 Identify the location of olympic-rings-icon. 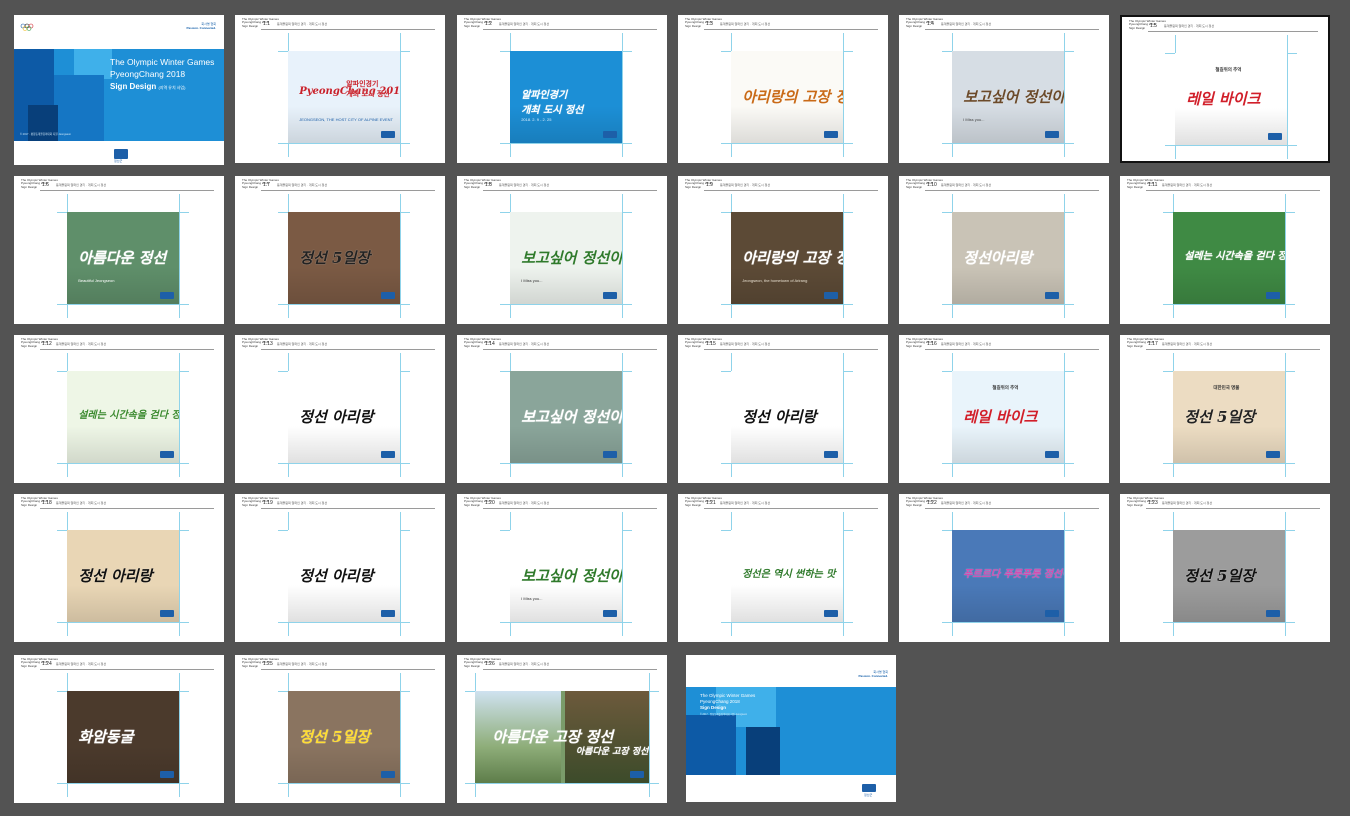
(27, 27).